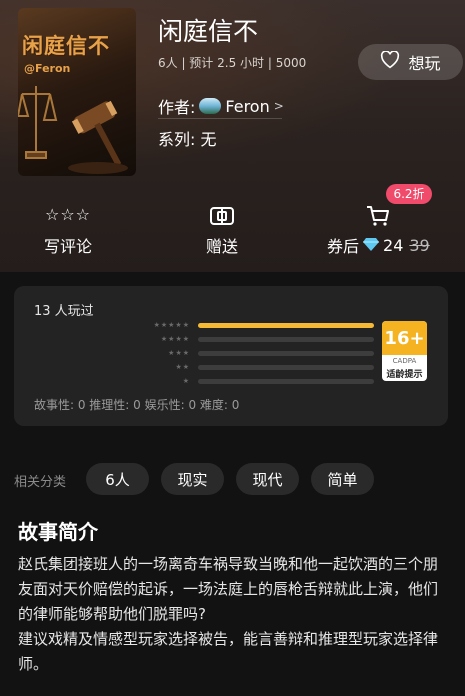 The width and height of the screenshot is (465, 696). I want to click on rating-row-3: ★★★, so click(254, 353).